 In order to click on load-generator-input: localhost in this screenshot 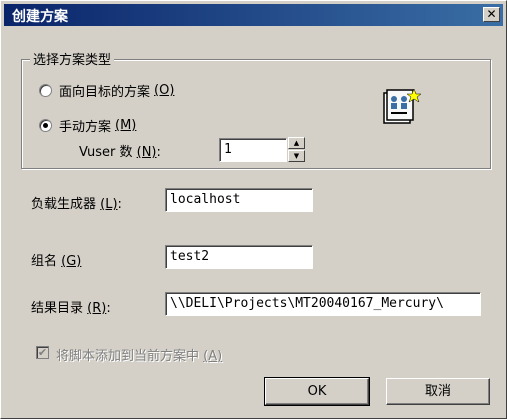, I will do `click(239, 200)`.